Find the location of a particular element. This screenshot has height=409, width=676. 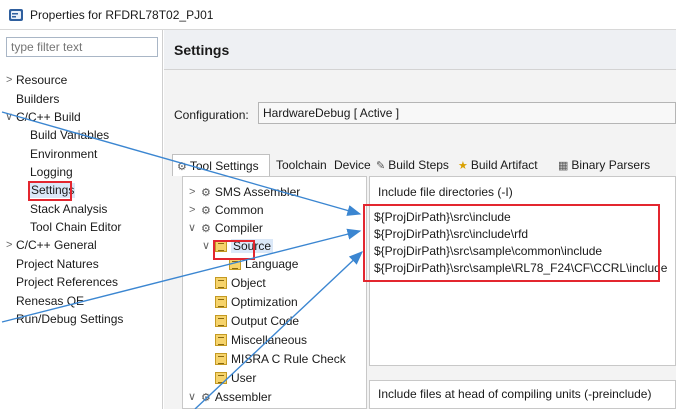

tree-label: Miscellaneous is located at coordinates (269, 340).